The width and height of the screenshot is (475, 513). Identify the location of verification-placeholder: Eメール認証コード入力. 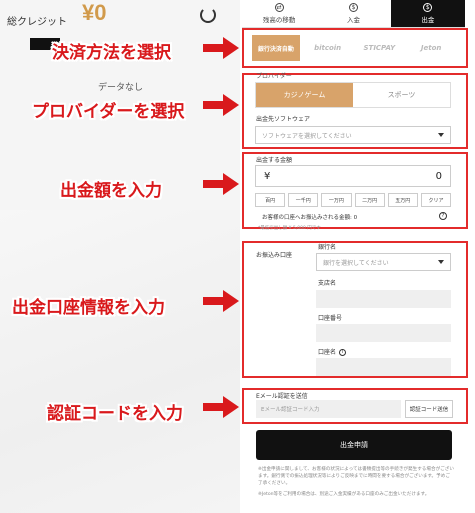
(290, 410).